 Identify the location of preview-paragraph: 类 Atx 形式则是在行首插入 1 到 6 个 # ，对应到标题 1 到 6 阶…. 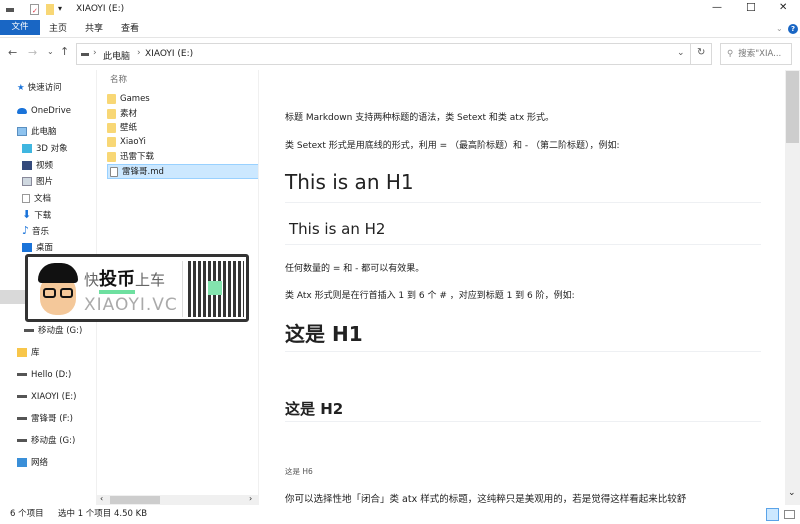
(430, 296).